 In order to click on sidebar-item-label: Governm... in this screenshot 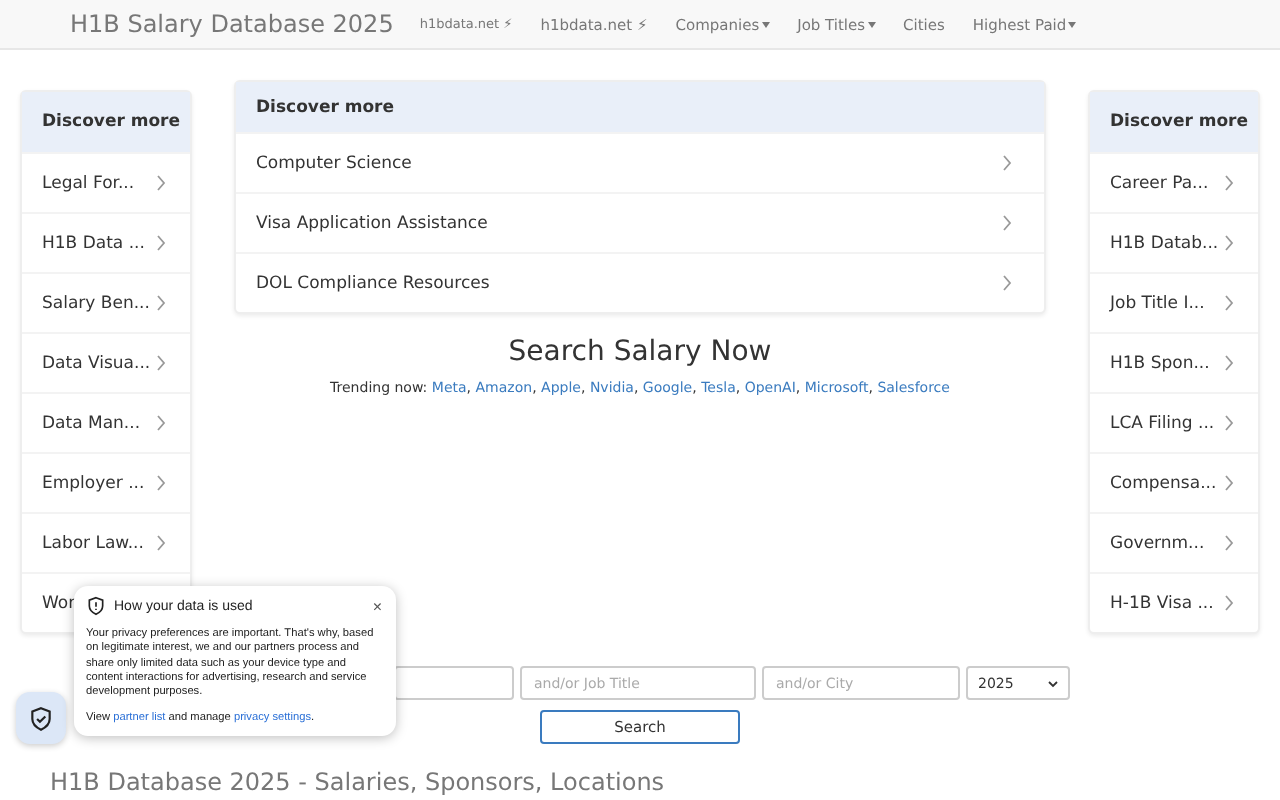, I will do `click(1157, 543)`.